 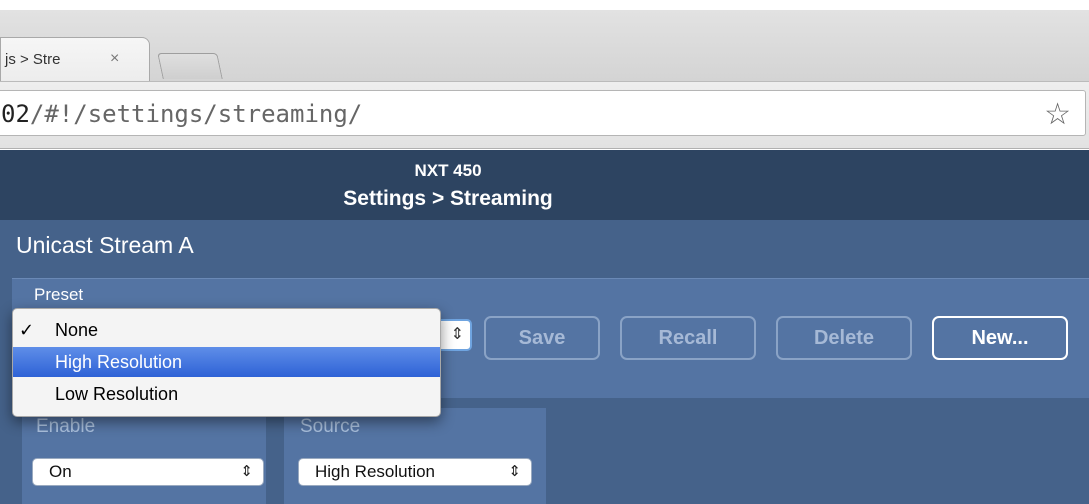 What do you see at coordinates (226, 330) in the screenshot?
I see `preset-option-none: ✓ None` at bounding box center [226, 330].